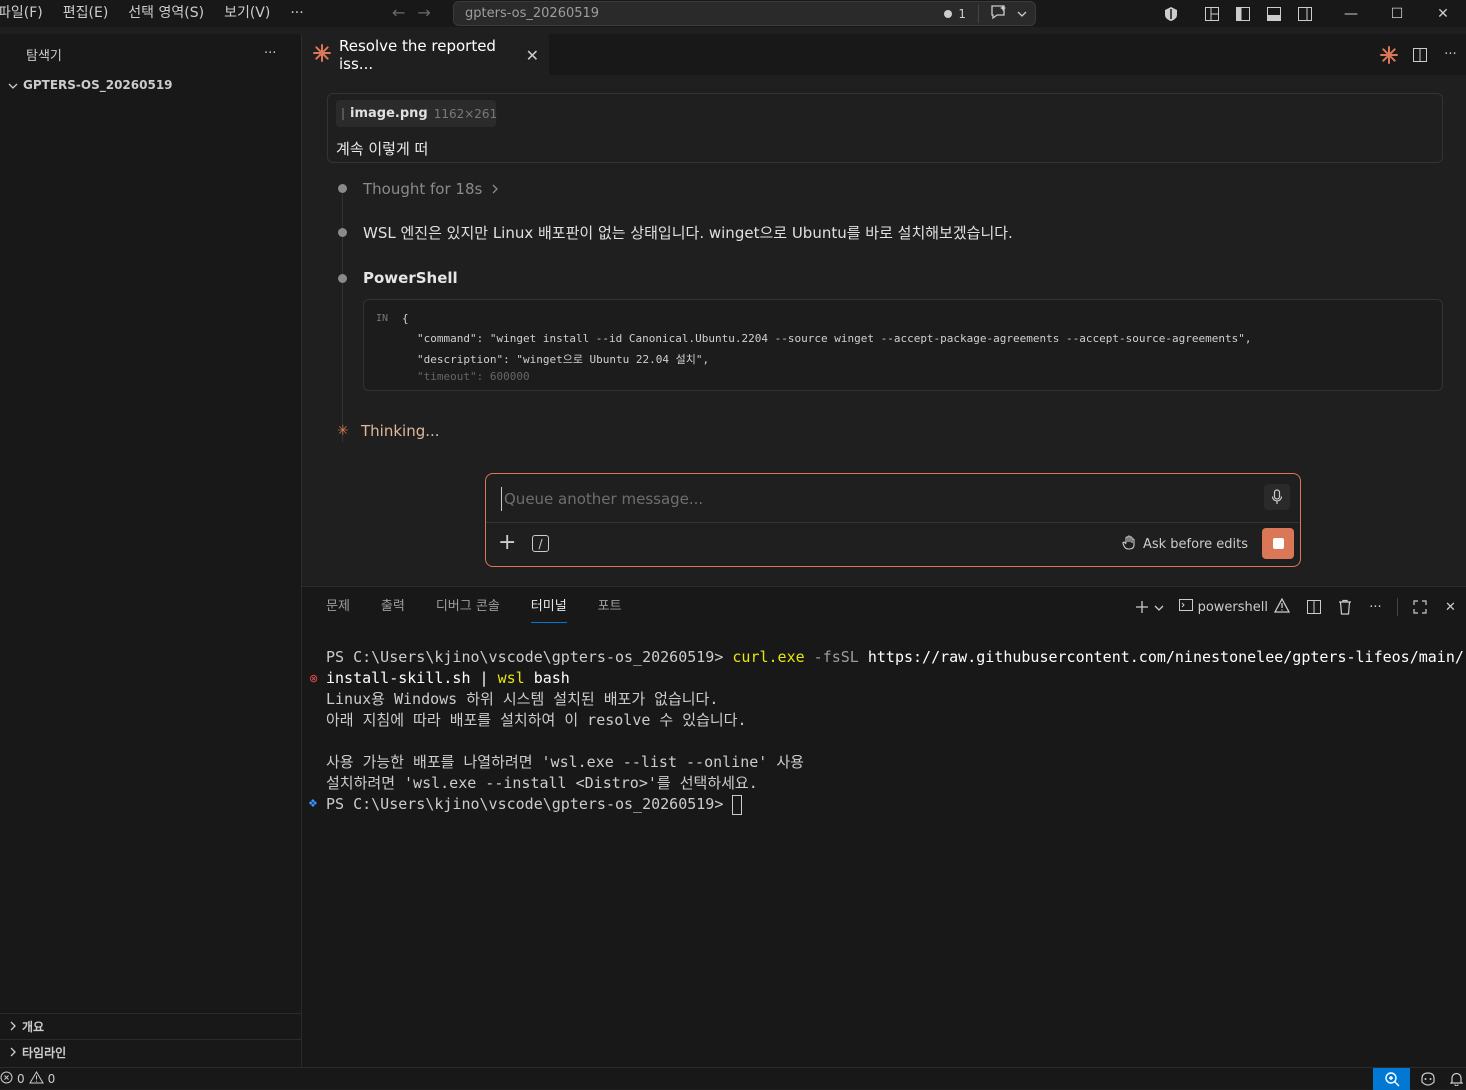 The image size is (1466, 1090). What do you see at coordinates (1278, 543) in the screenshot?
I see `stop-button` at bounding box center [1278, 543].